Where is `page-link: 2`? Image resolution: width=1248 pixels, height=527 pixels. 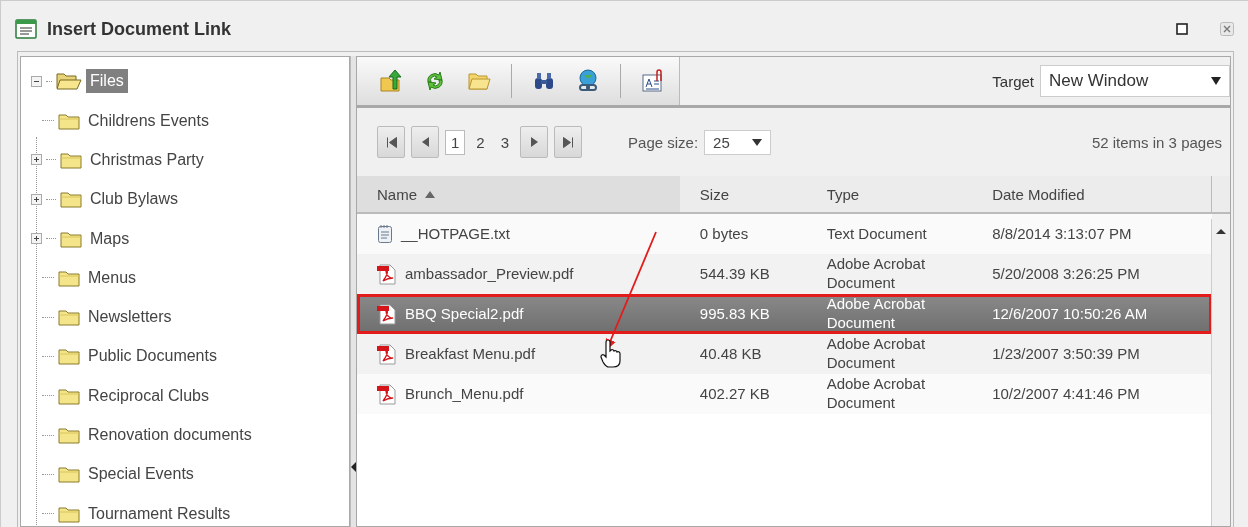
page-link: 2 is located at coordinates (480, 142).